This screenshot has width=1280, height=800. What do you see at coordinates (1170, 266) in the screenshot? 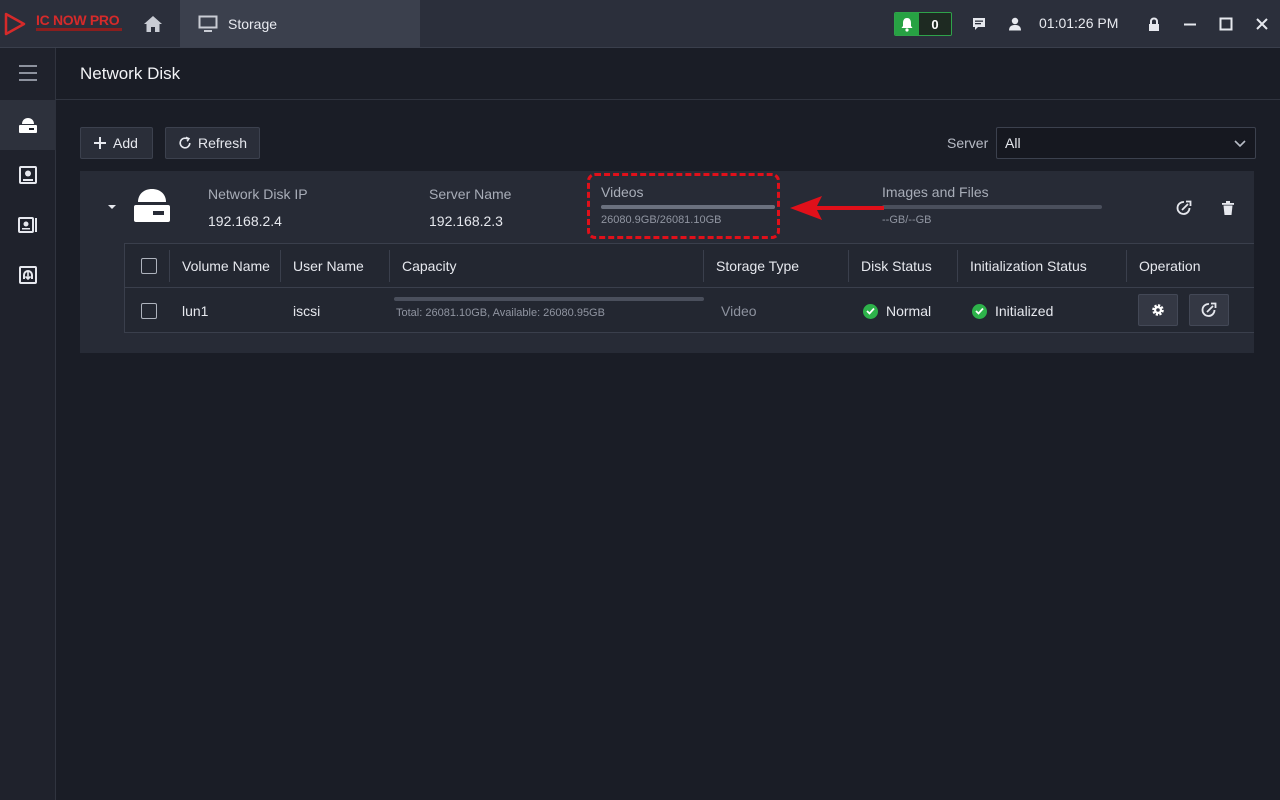
I see `header-operation: Operation` at bounding box center [1170, 266].